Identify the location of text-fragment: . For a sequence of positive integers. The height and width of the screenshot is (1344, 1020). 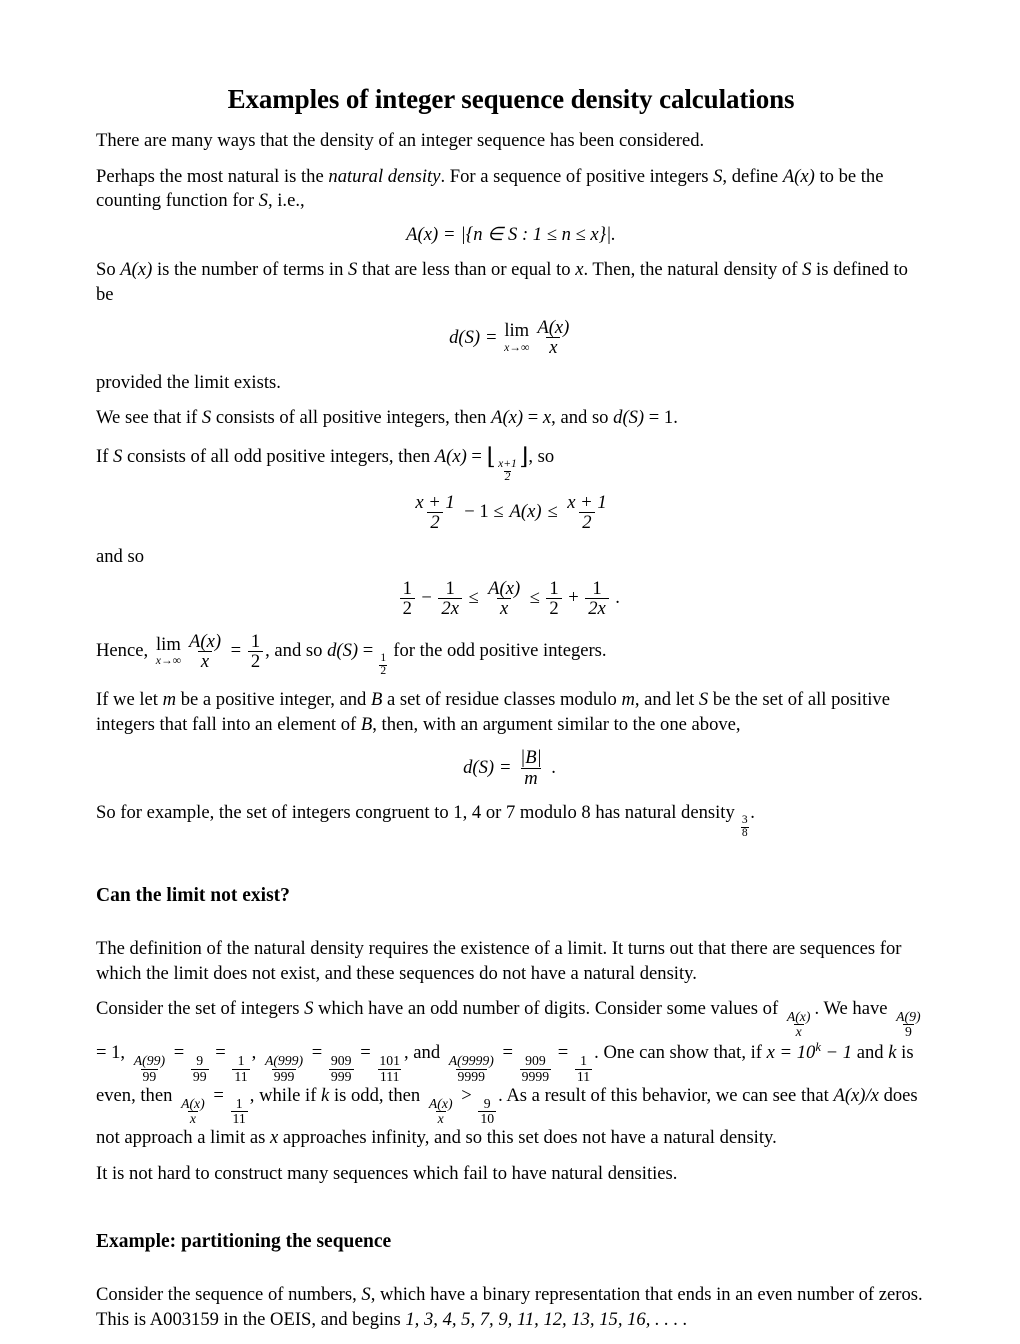
(577, 176).